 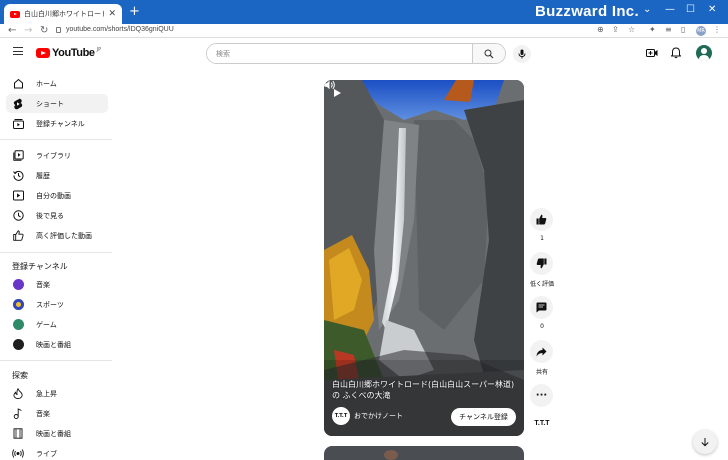 I want to click on channel-sound-label: T.T.T, so click(x=542, y=423).